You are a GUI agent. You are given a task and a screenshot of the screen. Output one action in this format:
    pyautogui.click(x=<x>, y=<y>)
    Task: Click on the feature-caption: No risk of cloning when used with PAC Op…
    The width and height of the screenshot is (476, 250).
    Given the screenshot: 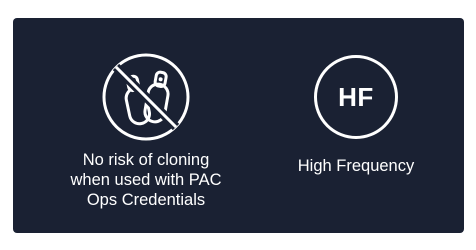 What is the action you would take?
    pyautogui.click(x=145, y=180)
    